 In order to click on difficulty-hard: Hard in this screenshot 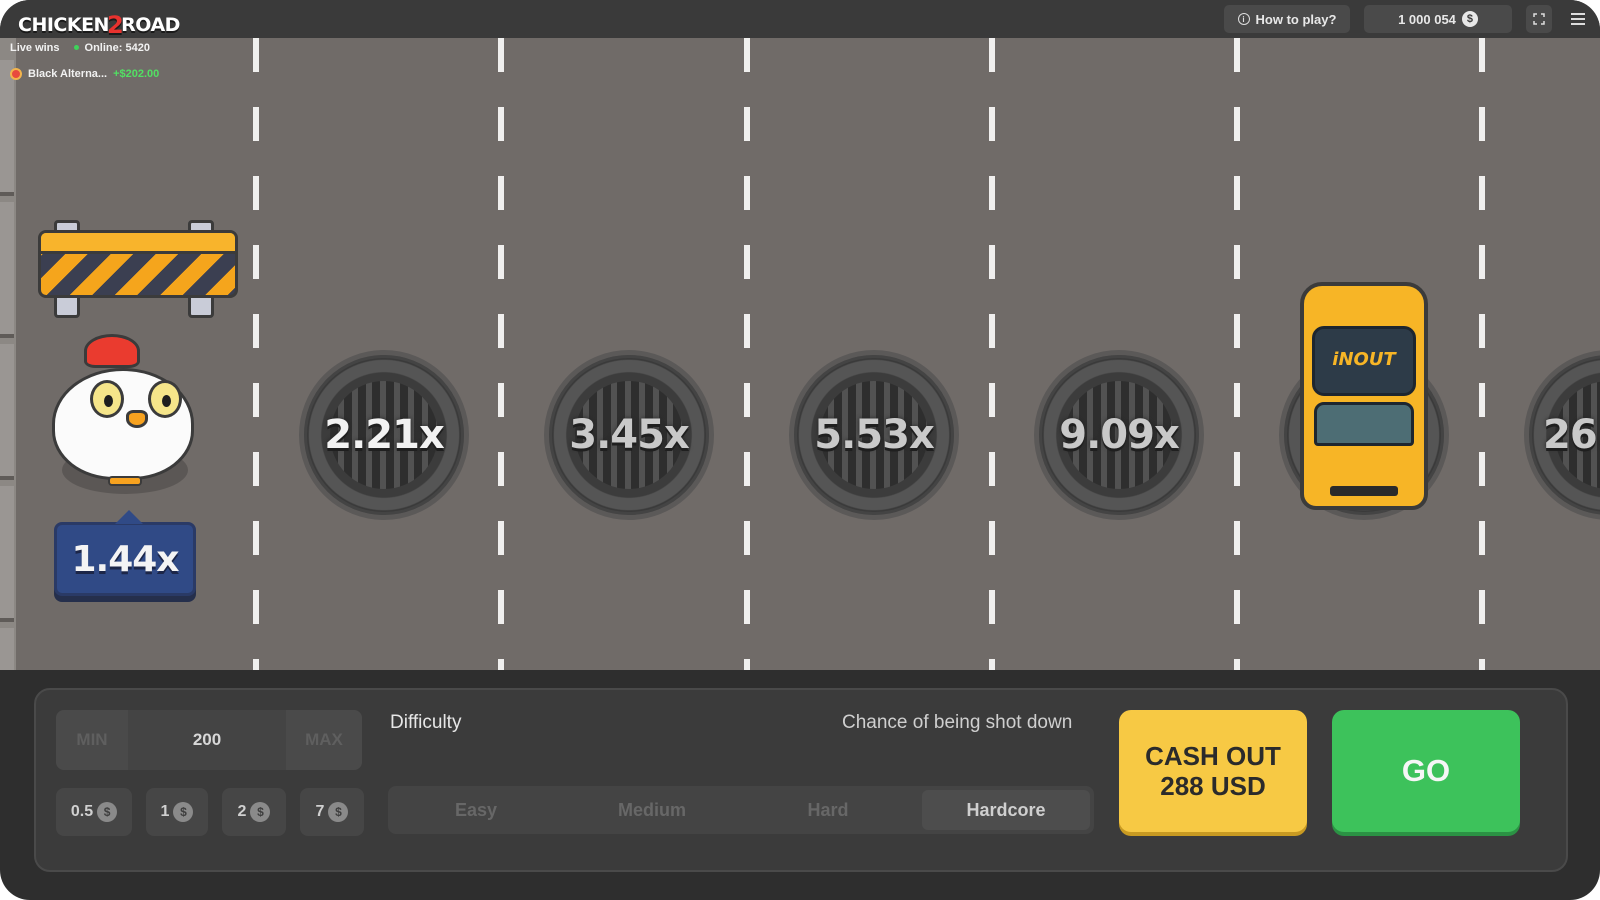, I will do `click(828, 810)`.